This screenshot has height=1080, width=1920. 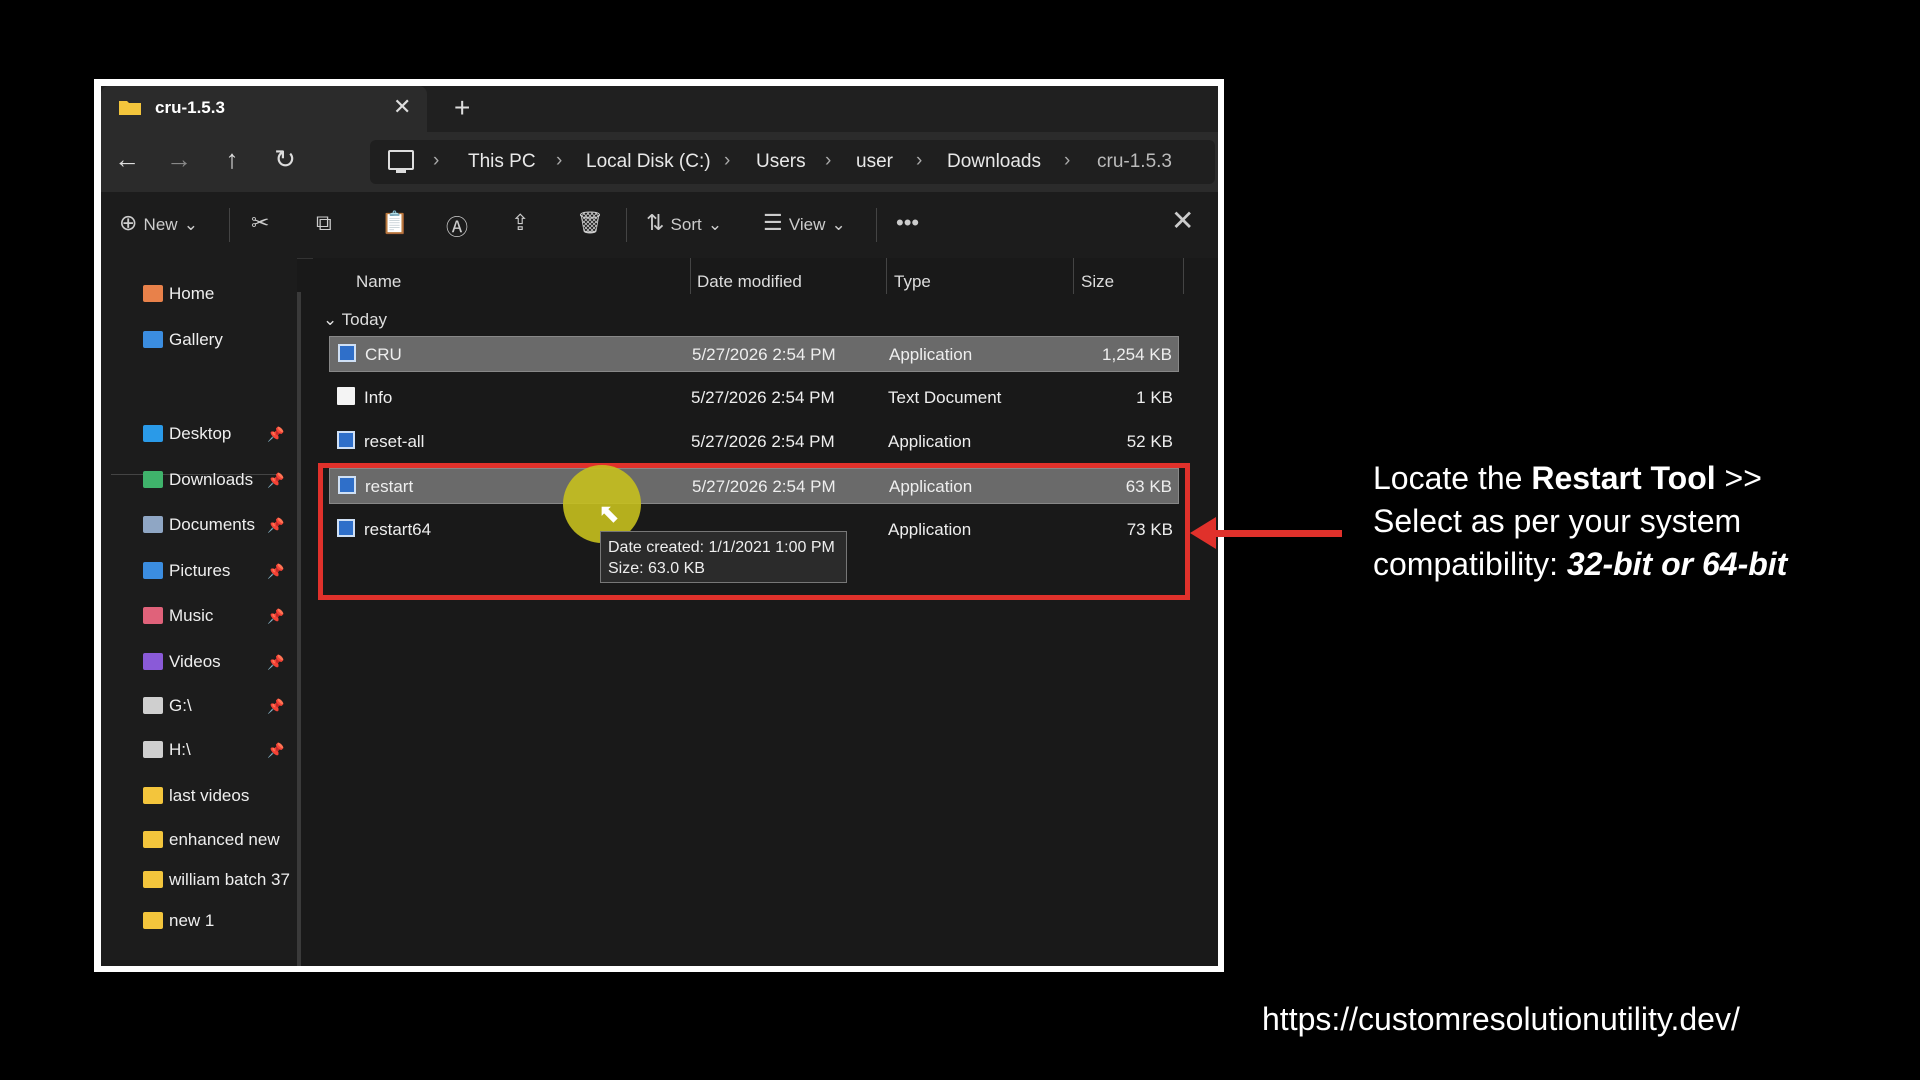 I want to click on documents-icon, so click(x=153, y=524).